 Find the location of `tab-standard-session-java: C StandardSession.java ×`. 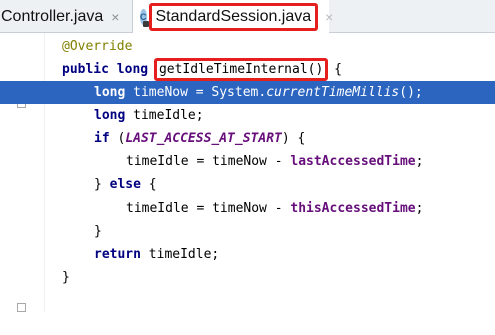

tab-standard-session-java: C StandardSession.java × is located at coordinates (233, 16).